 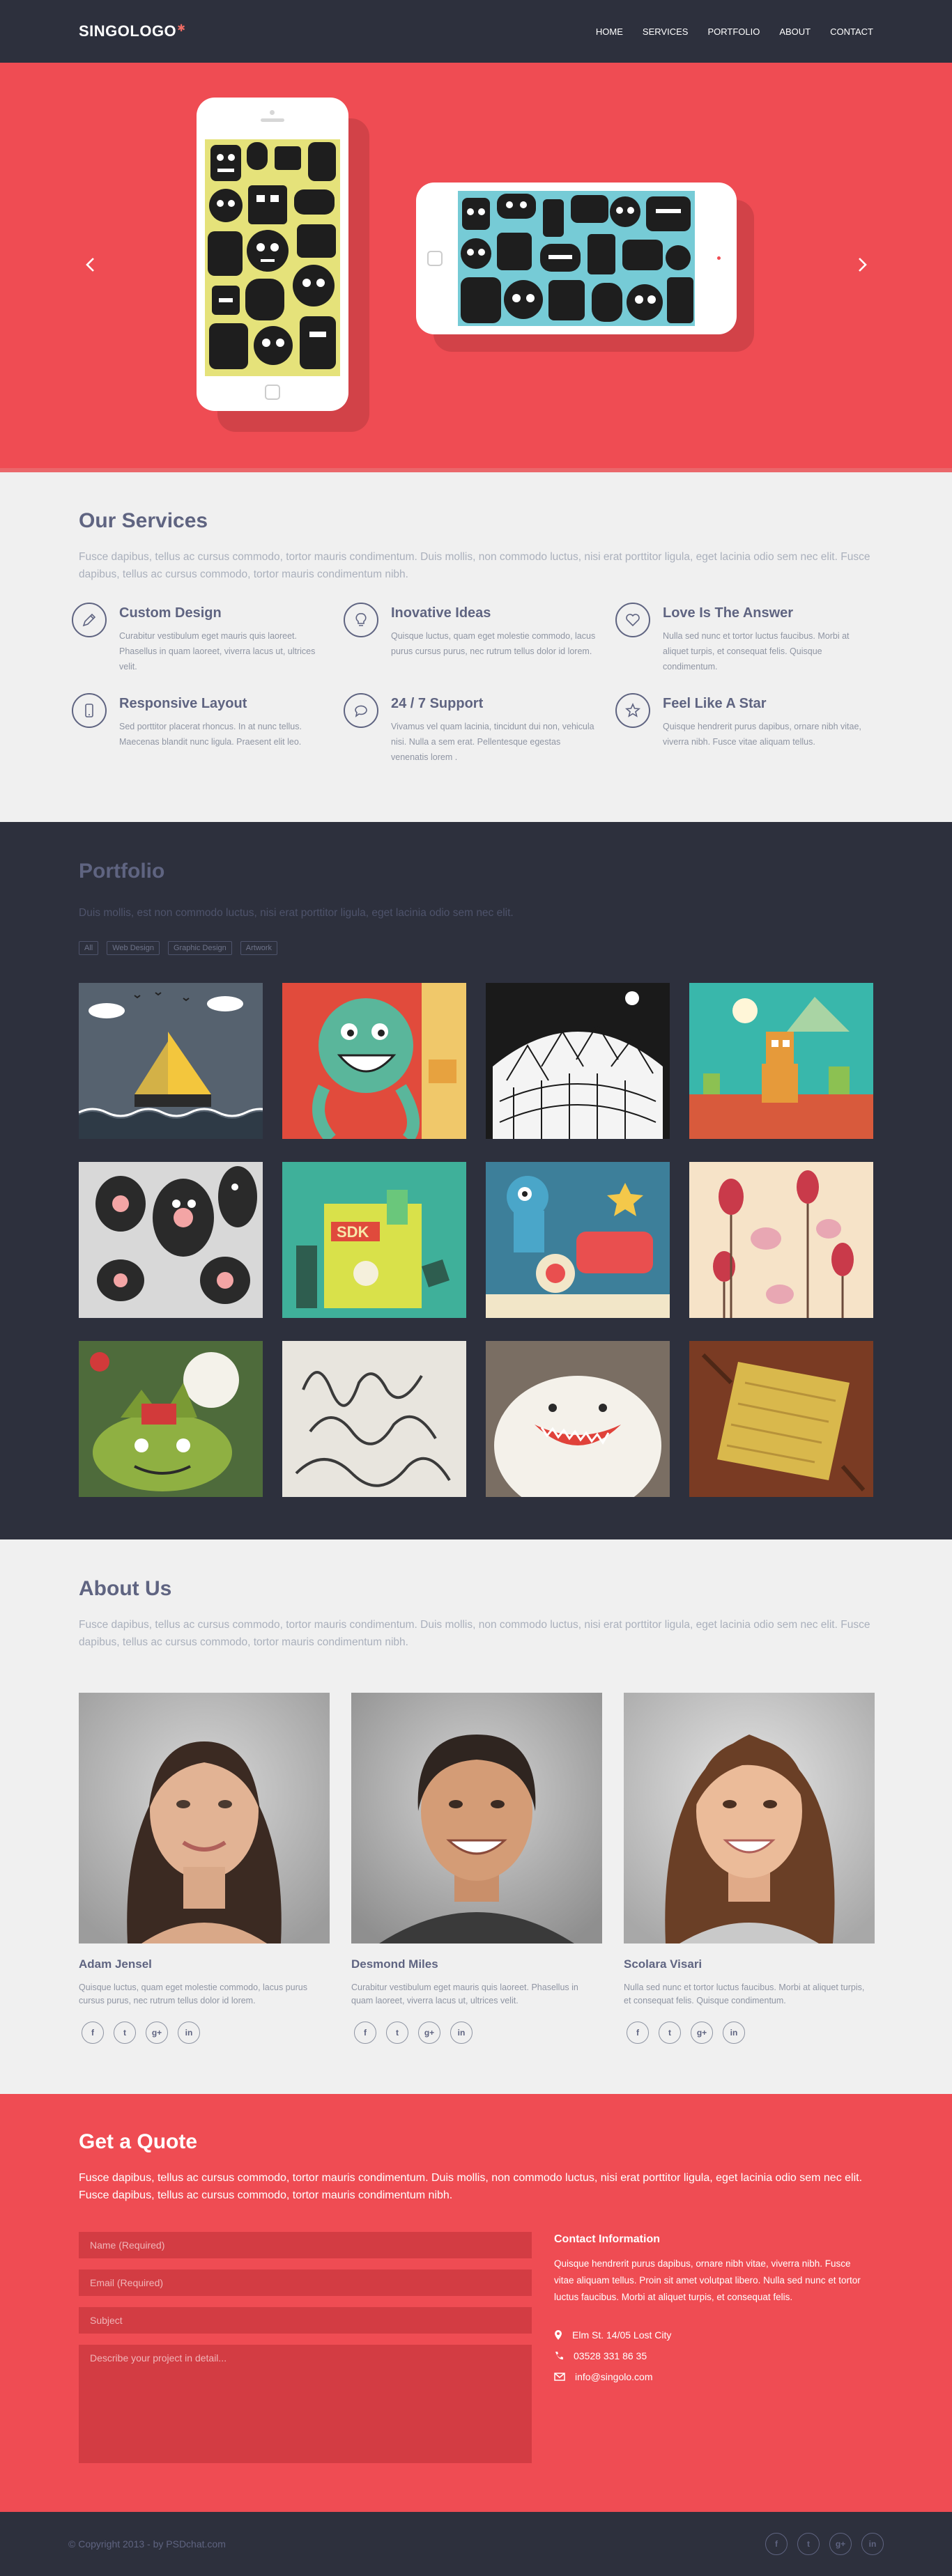 What do you see at coordinates (89, 948) in the screenshot?
I see `filter-all: All` at bounding box center [89, 948].